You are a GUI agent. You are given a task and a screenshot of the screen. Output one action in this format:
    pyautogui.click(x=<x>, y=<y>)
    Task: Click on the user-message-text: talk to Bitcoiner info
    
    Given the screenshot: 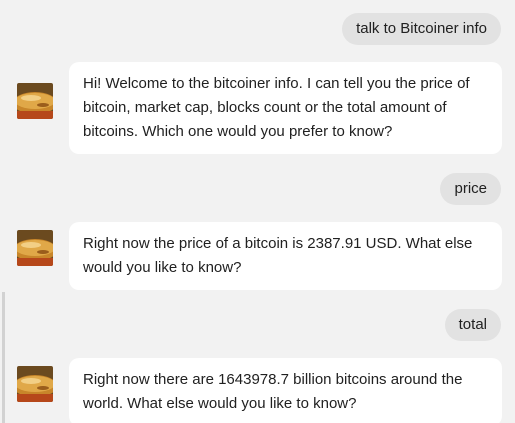 What is the action you would take?
    pyautogui.click(x=421, y=28)
    